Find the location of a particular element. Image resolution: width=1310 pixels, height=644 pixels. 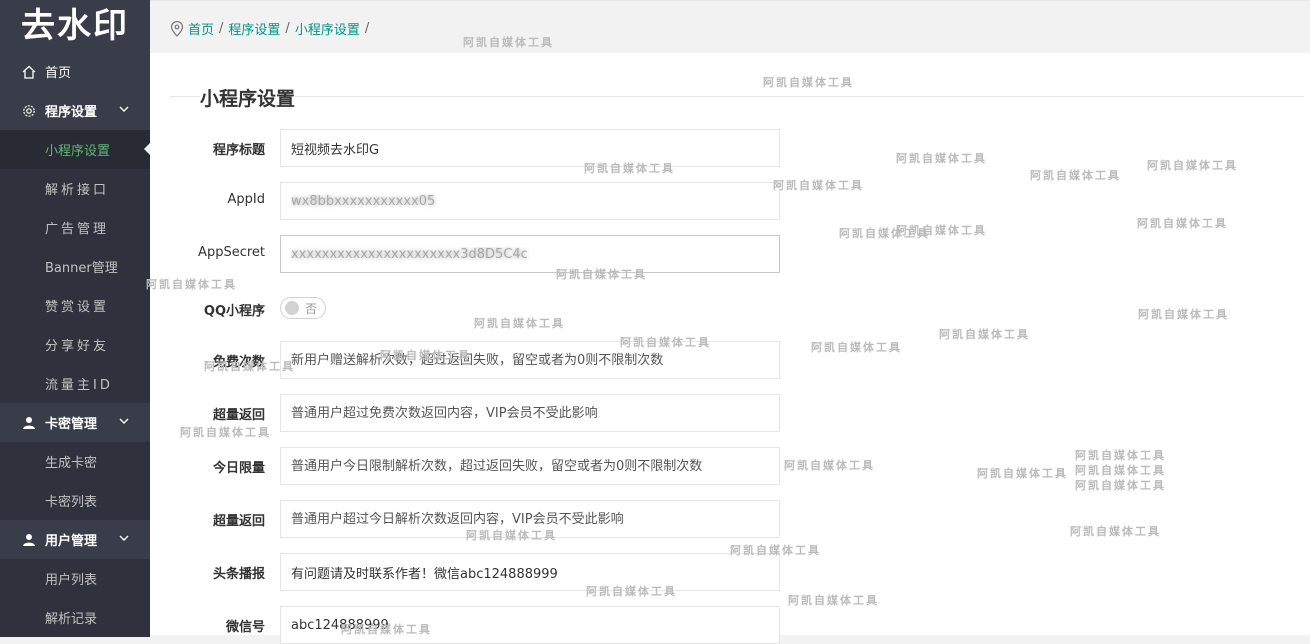

form-row-news: 头条播报 is located at coordinates (465, 572).